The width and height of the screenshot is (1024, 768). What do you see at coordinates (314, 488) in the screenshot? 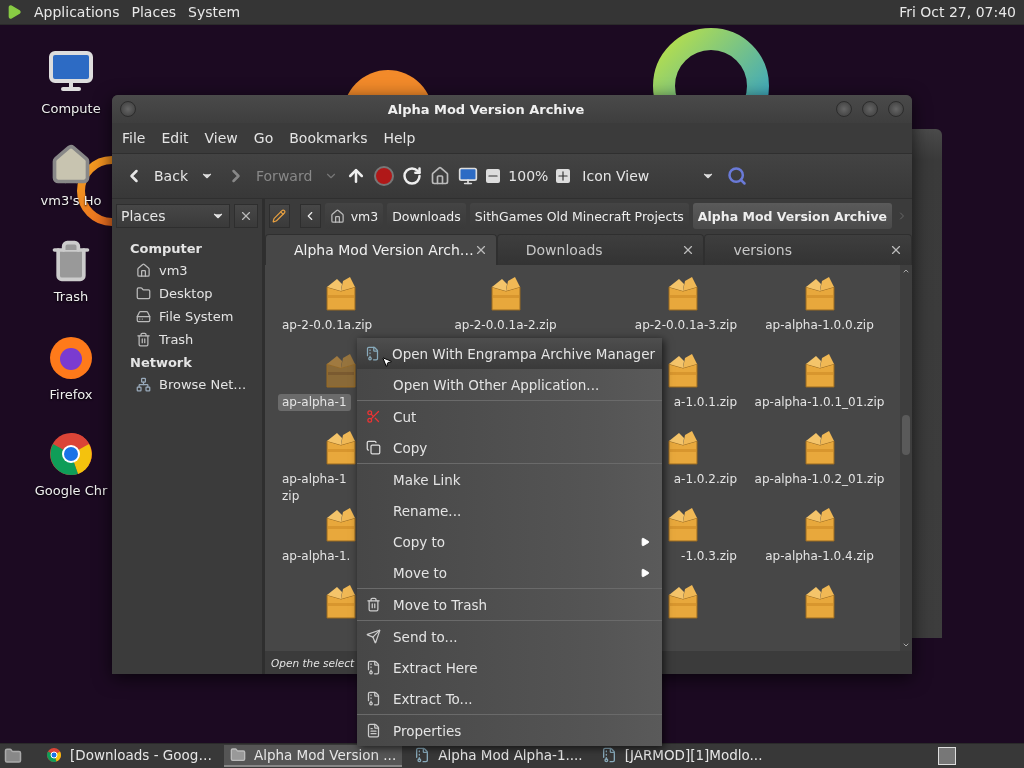
I see `file-name: ap-alpha-1 zip` at bounding box center [314, 488].